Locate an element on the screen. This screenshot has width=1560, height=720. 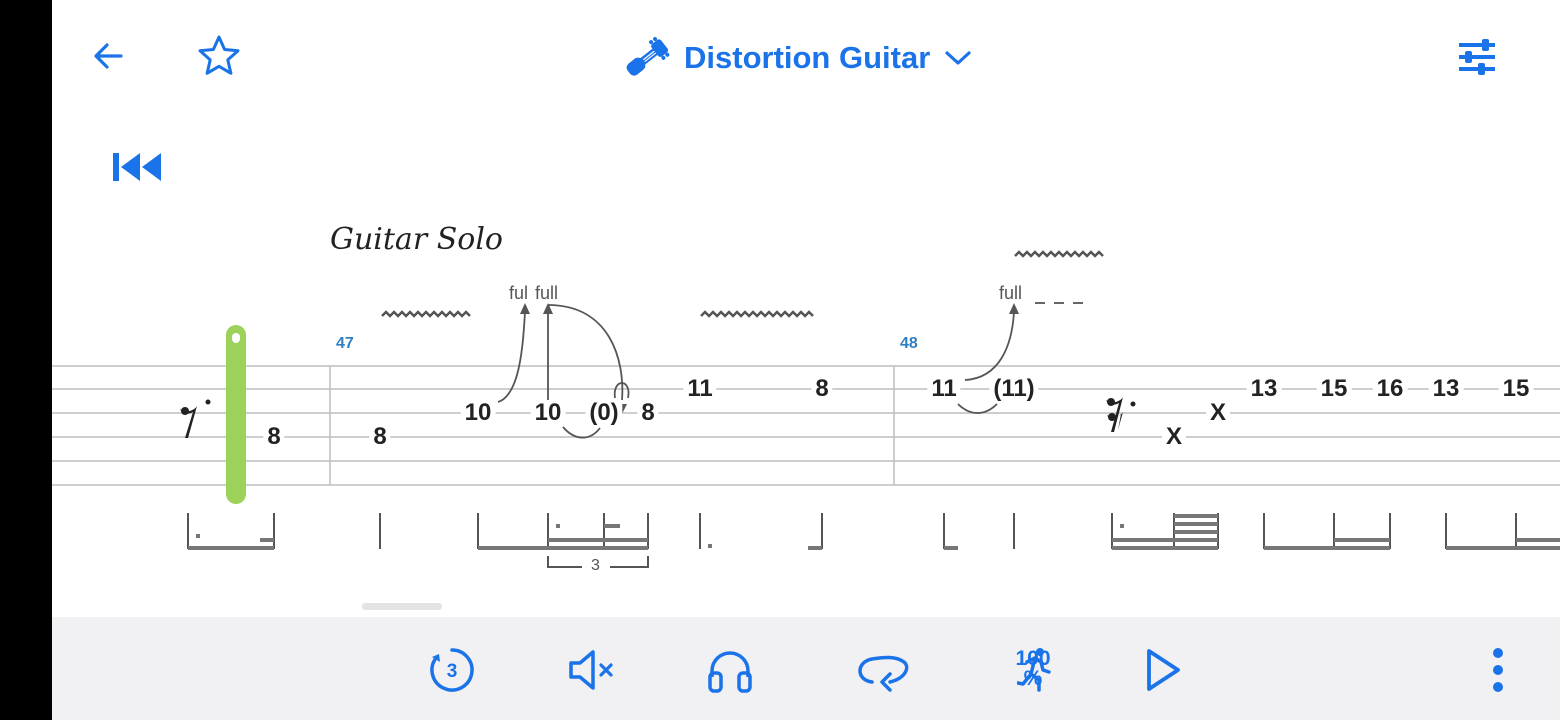
tab-note: (0) is located at coordinates (604, 413).